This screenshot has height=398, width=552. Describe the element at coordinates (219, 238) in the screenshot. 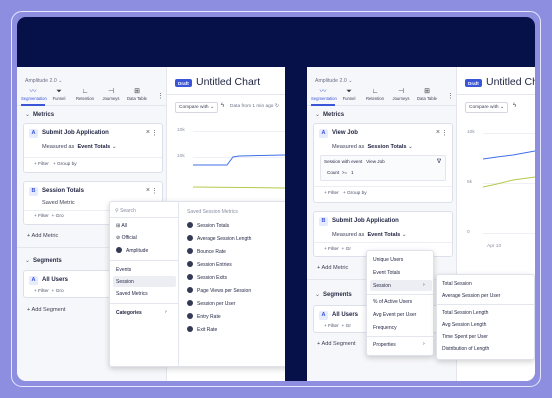

I see `metric-item: Average Session Length` at that location.